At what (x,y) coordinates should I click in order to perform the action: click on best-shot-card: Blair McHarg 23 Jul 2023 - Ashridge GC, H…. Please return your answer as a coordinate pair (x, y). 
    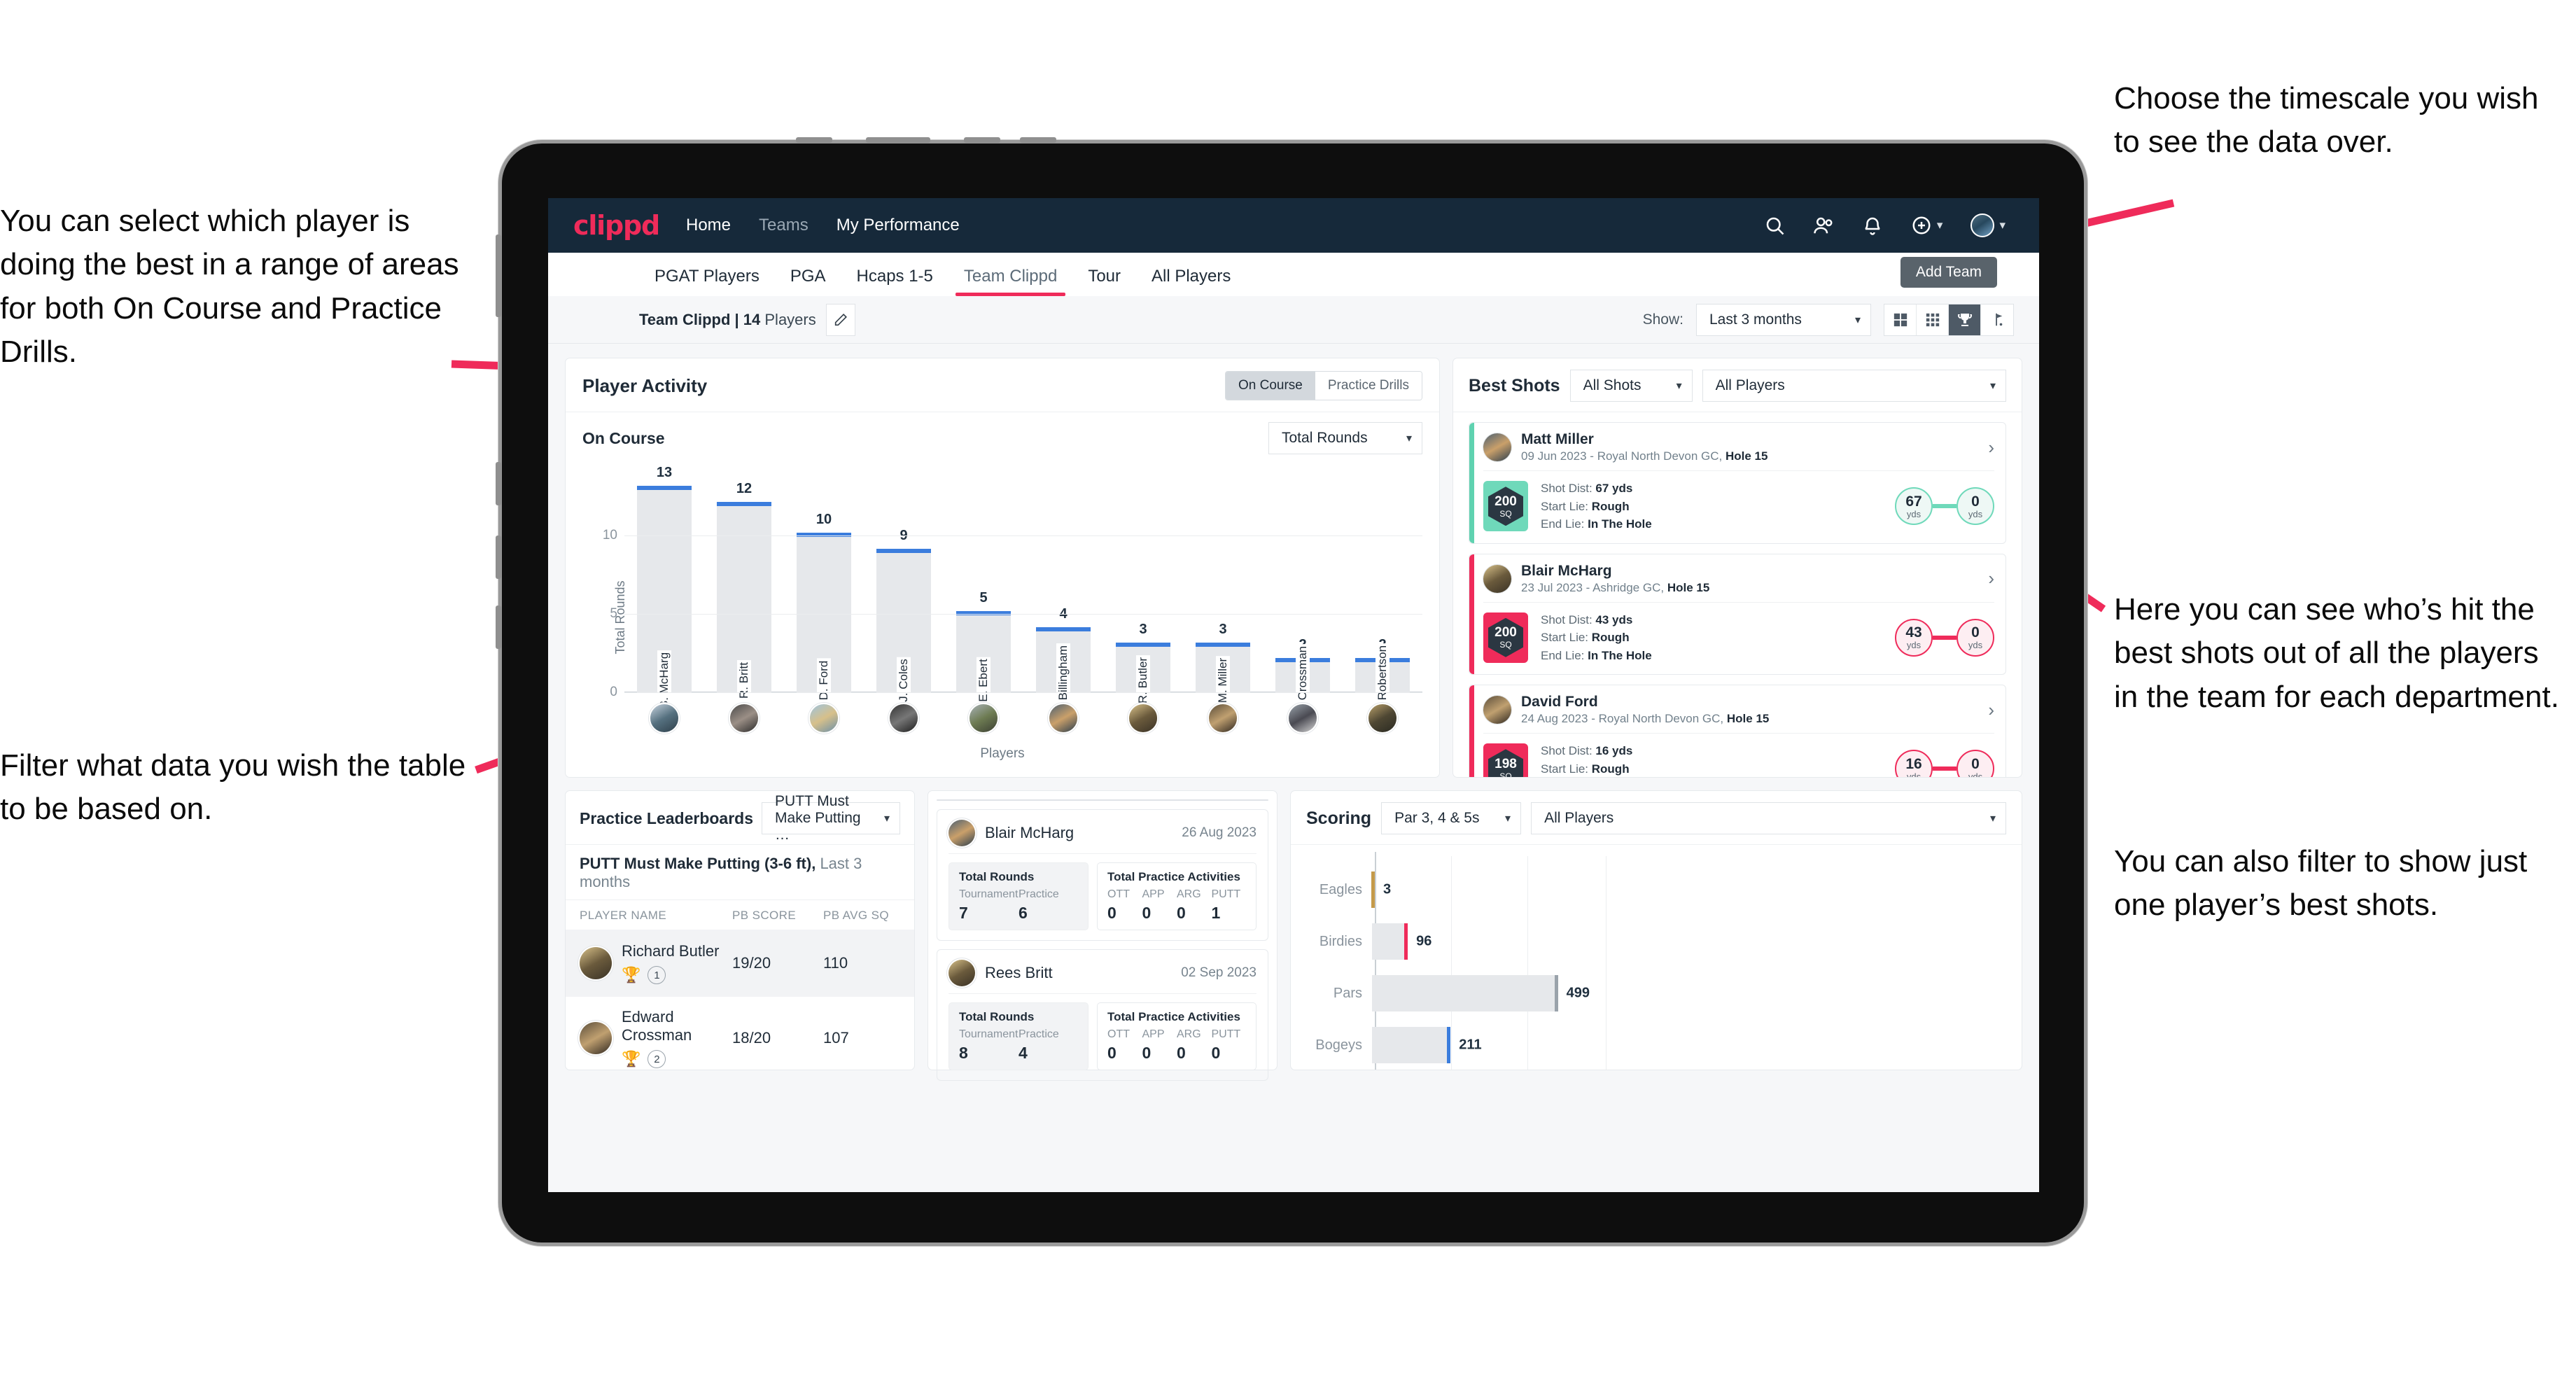
    Looking at the image, I should click on (1737, 614).